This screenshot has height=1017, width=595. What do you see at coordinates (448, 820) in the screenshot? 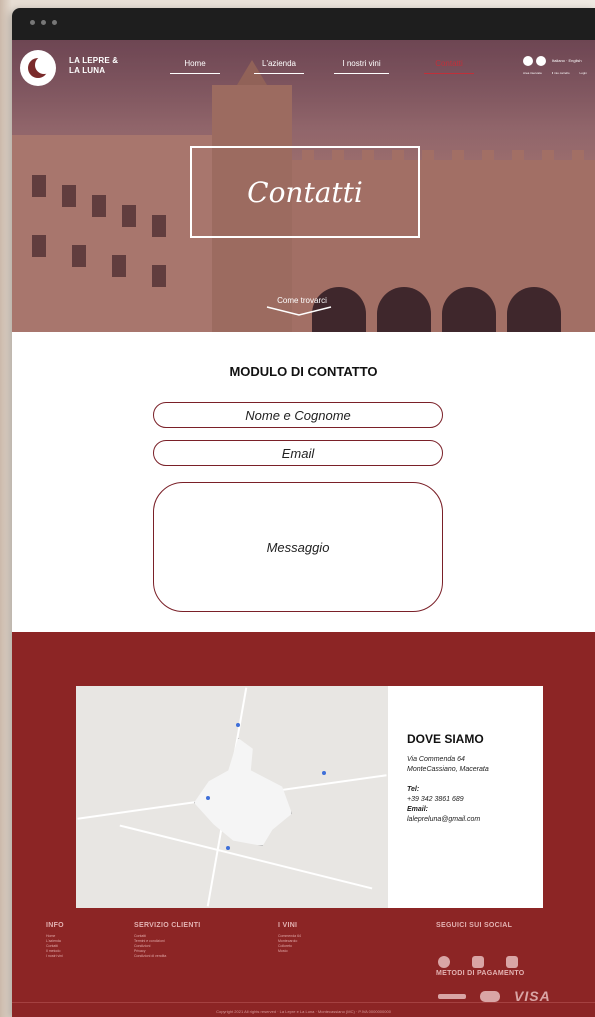
I see `email-value: lalepreluna@gmail.com` at bounding box center [448, 820].